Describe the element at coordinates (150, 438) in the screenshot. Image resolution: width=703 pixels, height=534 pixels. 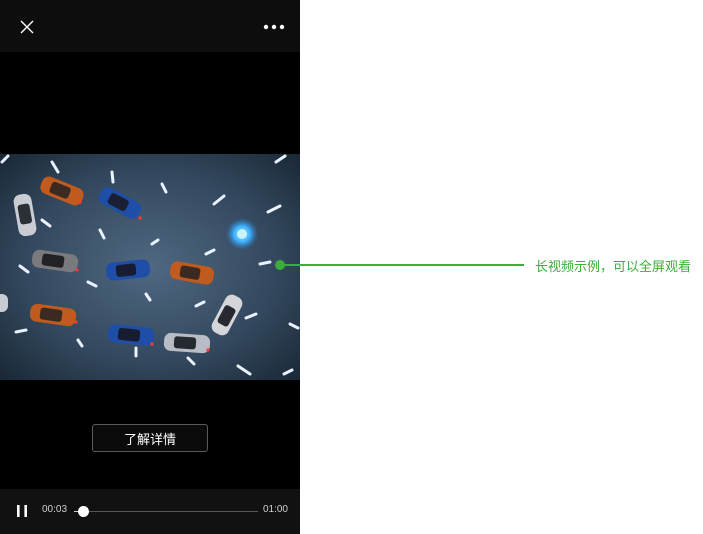
I see `learn-more-button: 了解详情` at that location.